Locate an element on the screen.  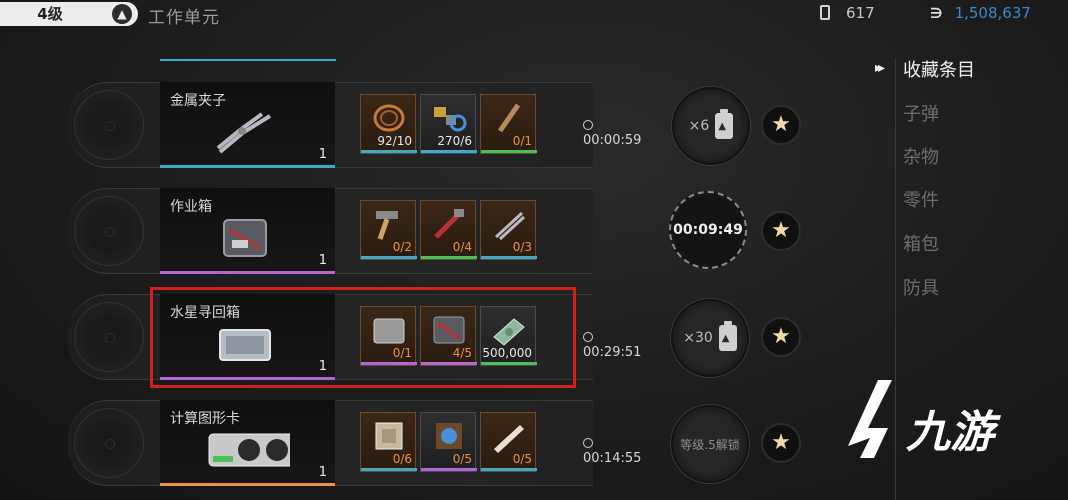
craft-timer: 00:00:59 is located at coordinates (612, 133).